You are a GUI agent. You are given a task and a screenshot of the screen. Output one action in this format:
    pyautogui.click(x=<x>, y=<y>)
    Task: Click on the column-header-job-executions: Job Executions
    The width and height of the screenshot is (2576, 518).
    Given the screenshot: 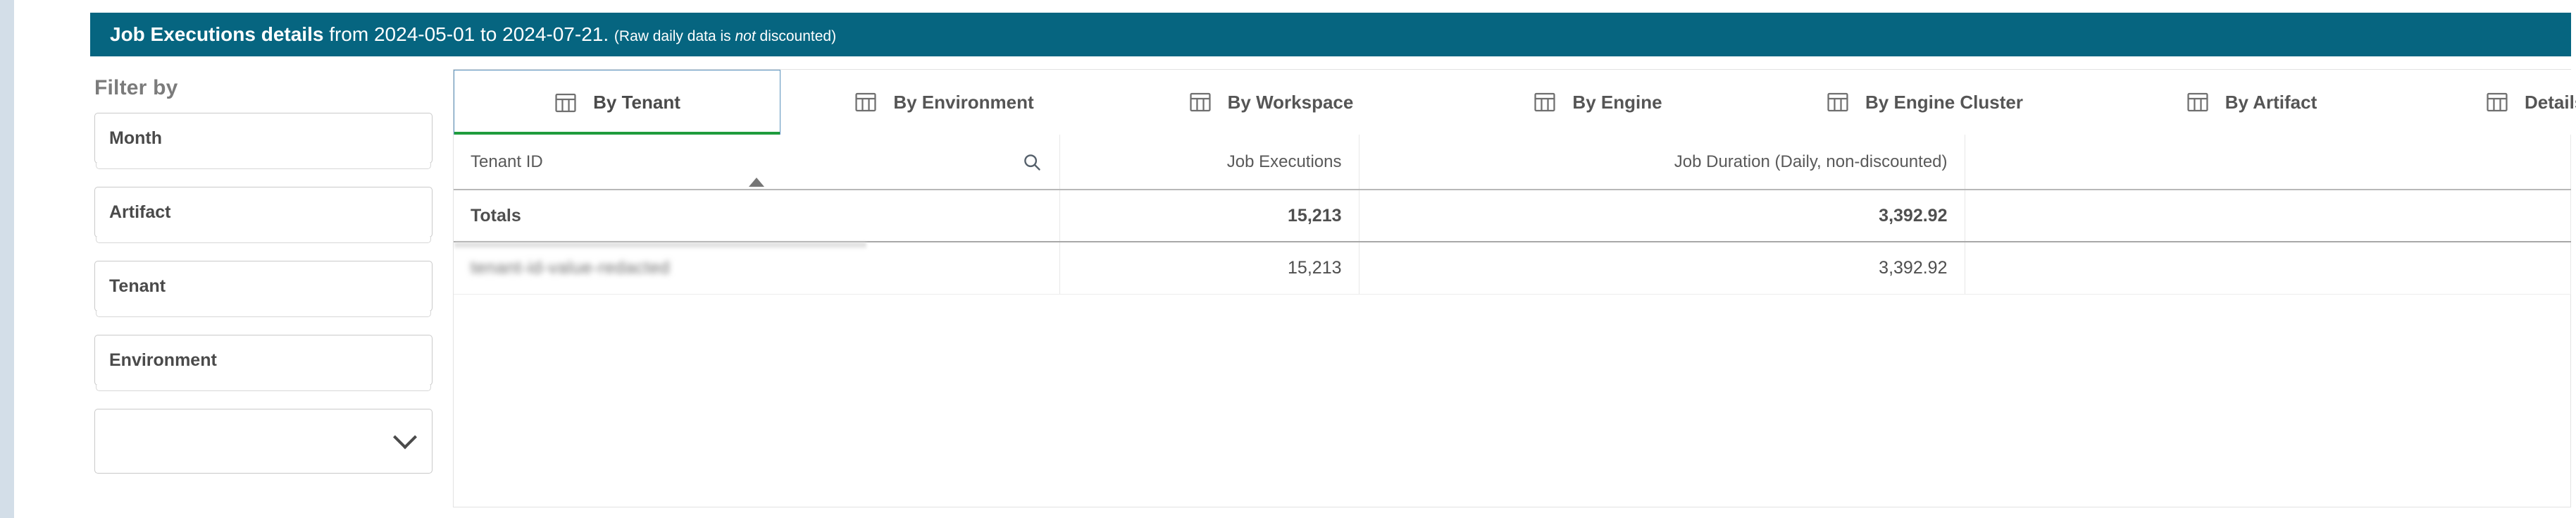 What is the action you would take?
    pyautogui.click(x=1209, y=162)
    